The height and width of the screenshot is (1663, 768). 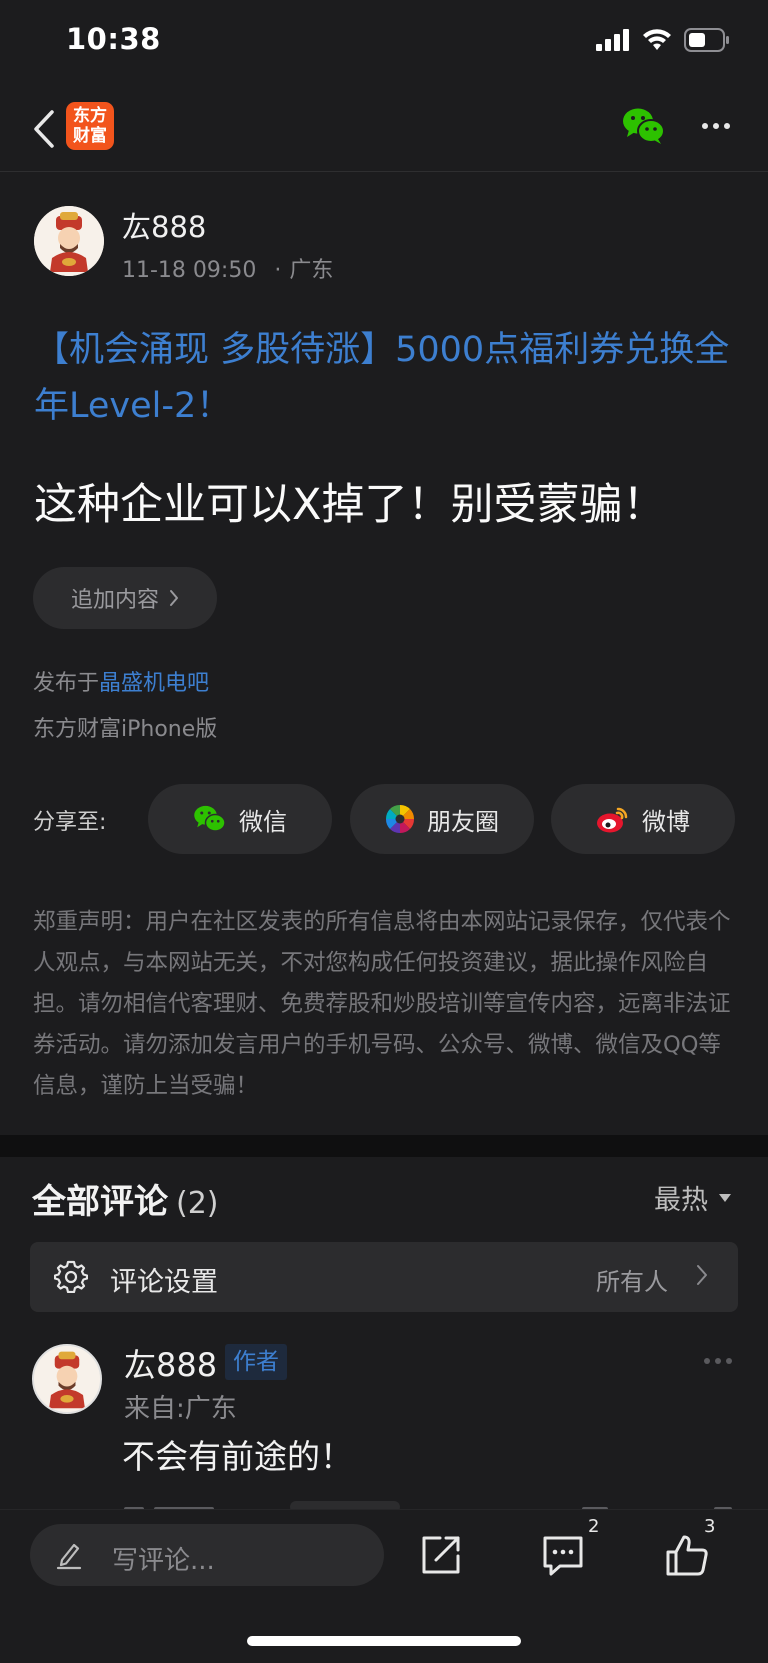 What do you see at coordinates (384, 378) in the screenshot?
I see `promo-link: 【机会涌现 多股待涨】5000点福利券兑换全年Level-2！` at bounding box center [384, 378].